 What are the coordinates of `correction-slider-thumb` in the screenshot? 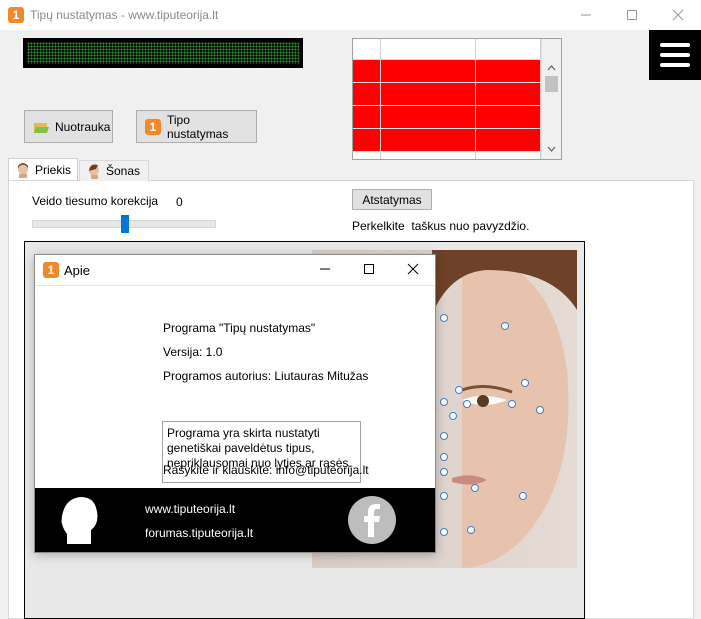 It's located at (125, 224).